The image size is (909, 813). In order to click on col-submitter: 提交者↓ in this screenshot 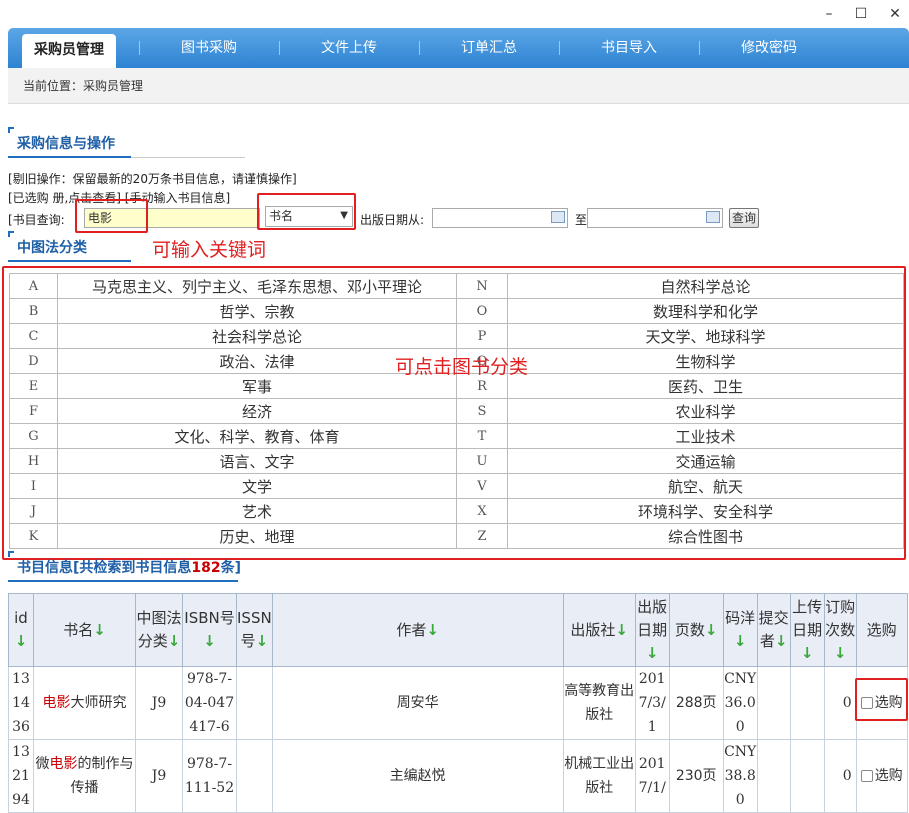, I will do `click(773, 630)`.